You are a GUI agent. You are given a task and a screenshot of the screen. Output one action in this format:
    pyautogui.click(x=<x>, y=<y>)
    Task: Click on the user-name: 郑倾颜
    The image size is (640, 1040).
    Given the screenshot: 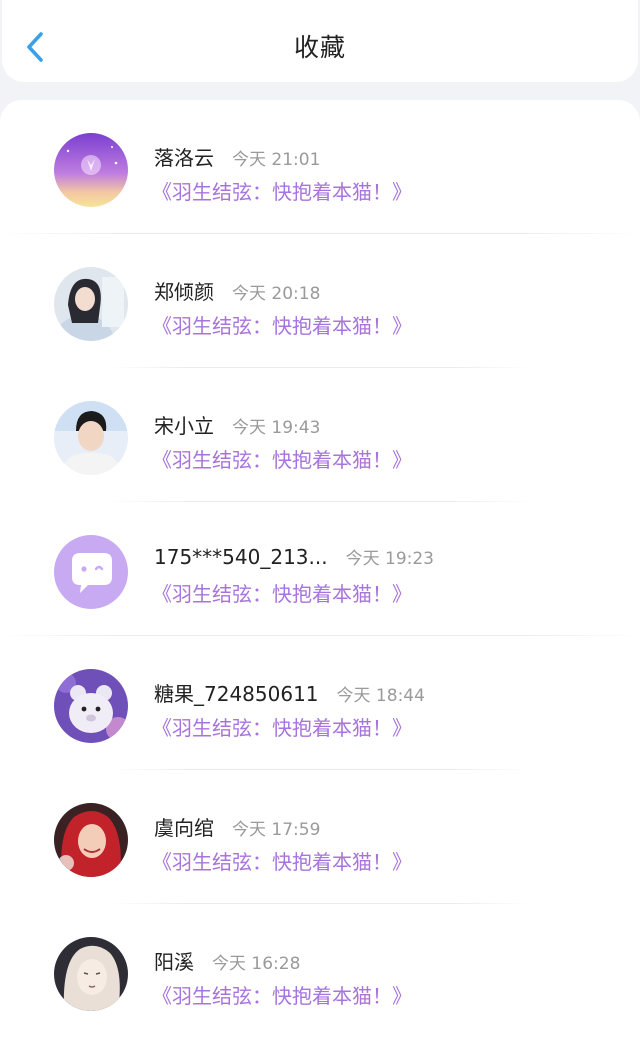 What is the action you would take?
    pyautogui.click(x=184, y=292)
    